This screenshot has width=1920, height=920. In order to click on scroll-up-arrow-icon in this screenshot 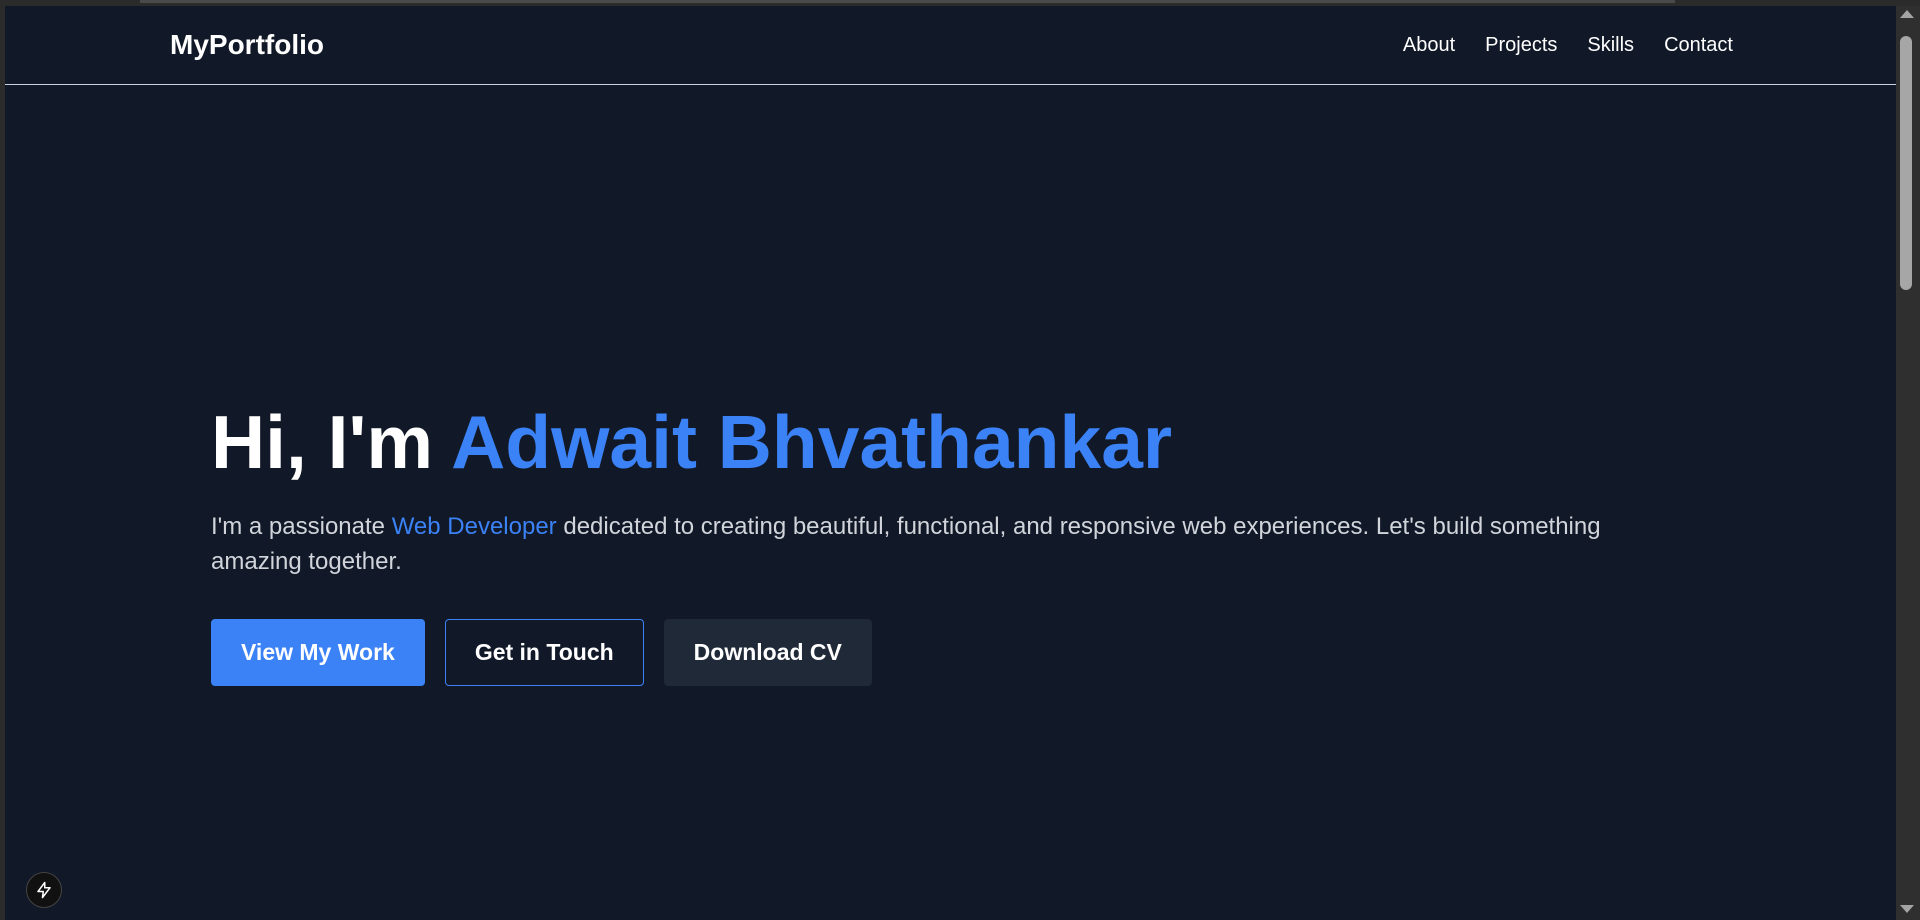, I will do `click(1907, 14)`.